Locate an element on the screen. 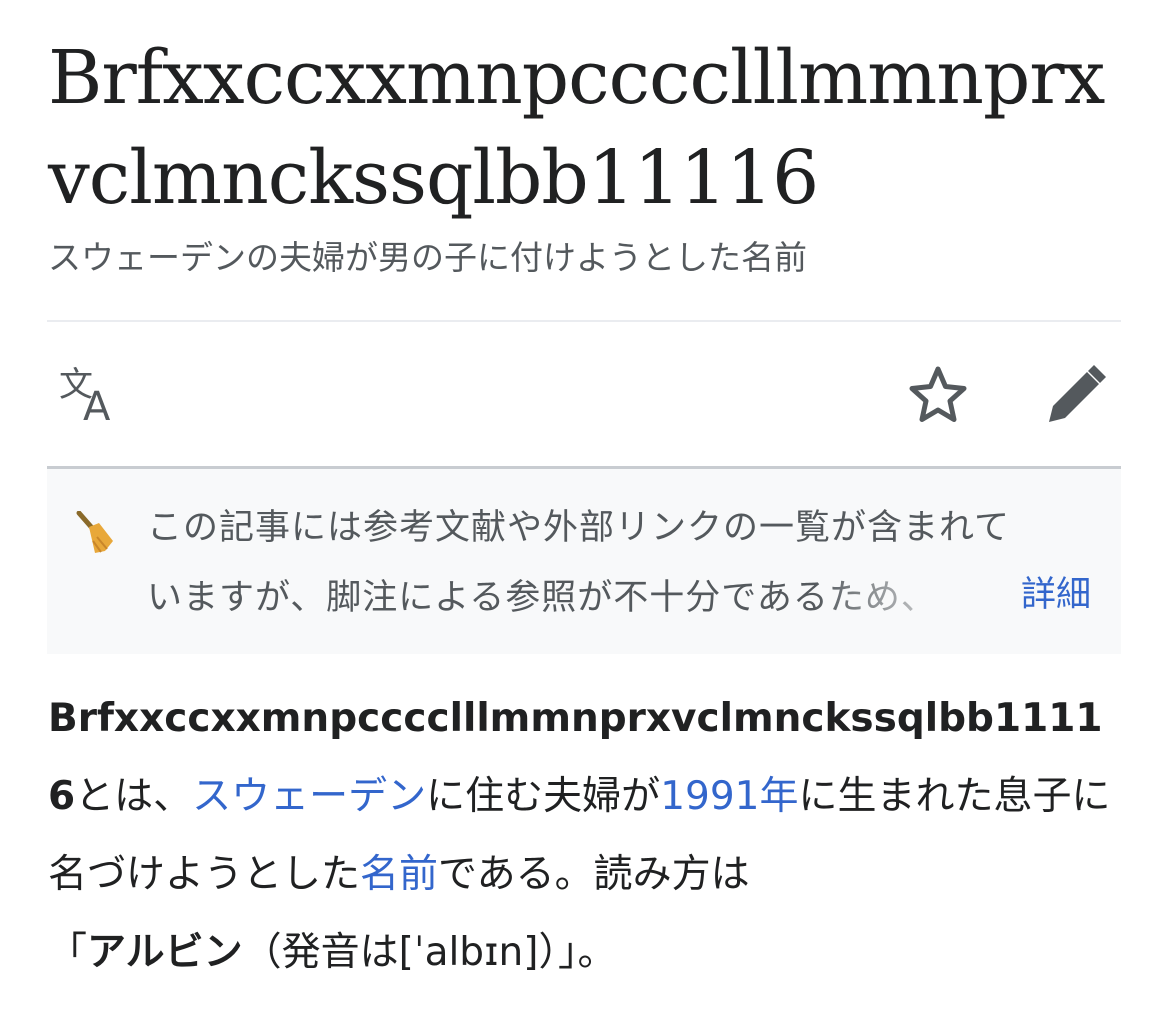  translate-icon: 文 A is located at coordinates (85, 397).